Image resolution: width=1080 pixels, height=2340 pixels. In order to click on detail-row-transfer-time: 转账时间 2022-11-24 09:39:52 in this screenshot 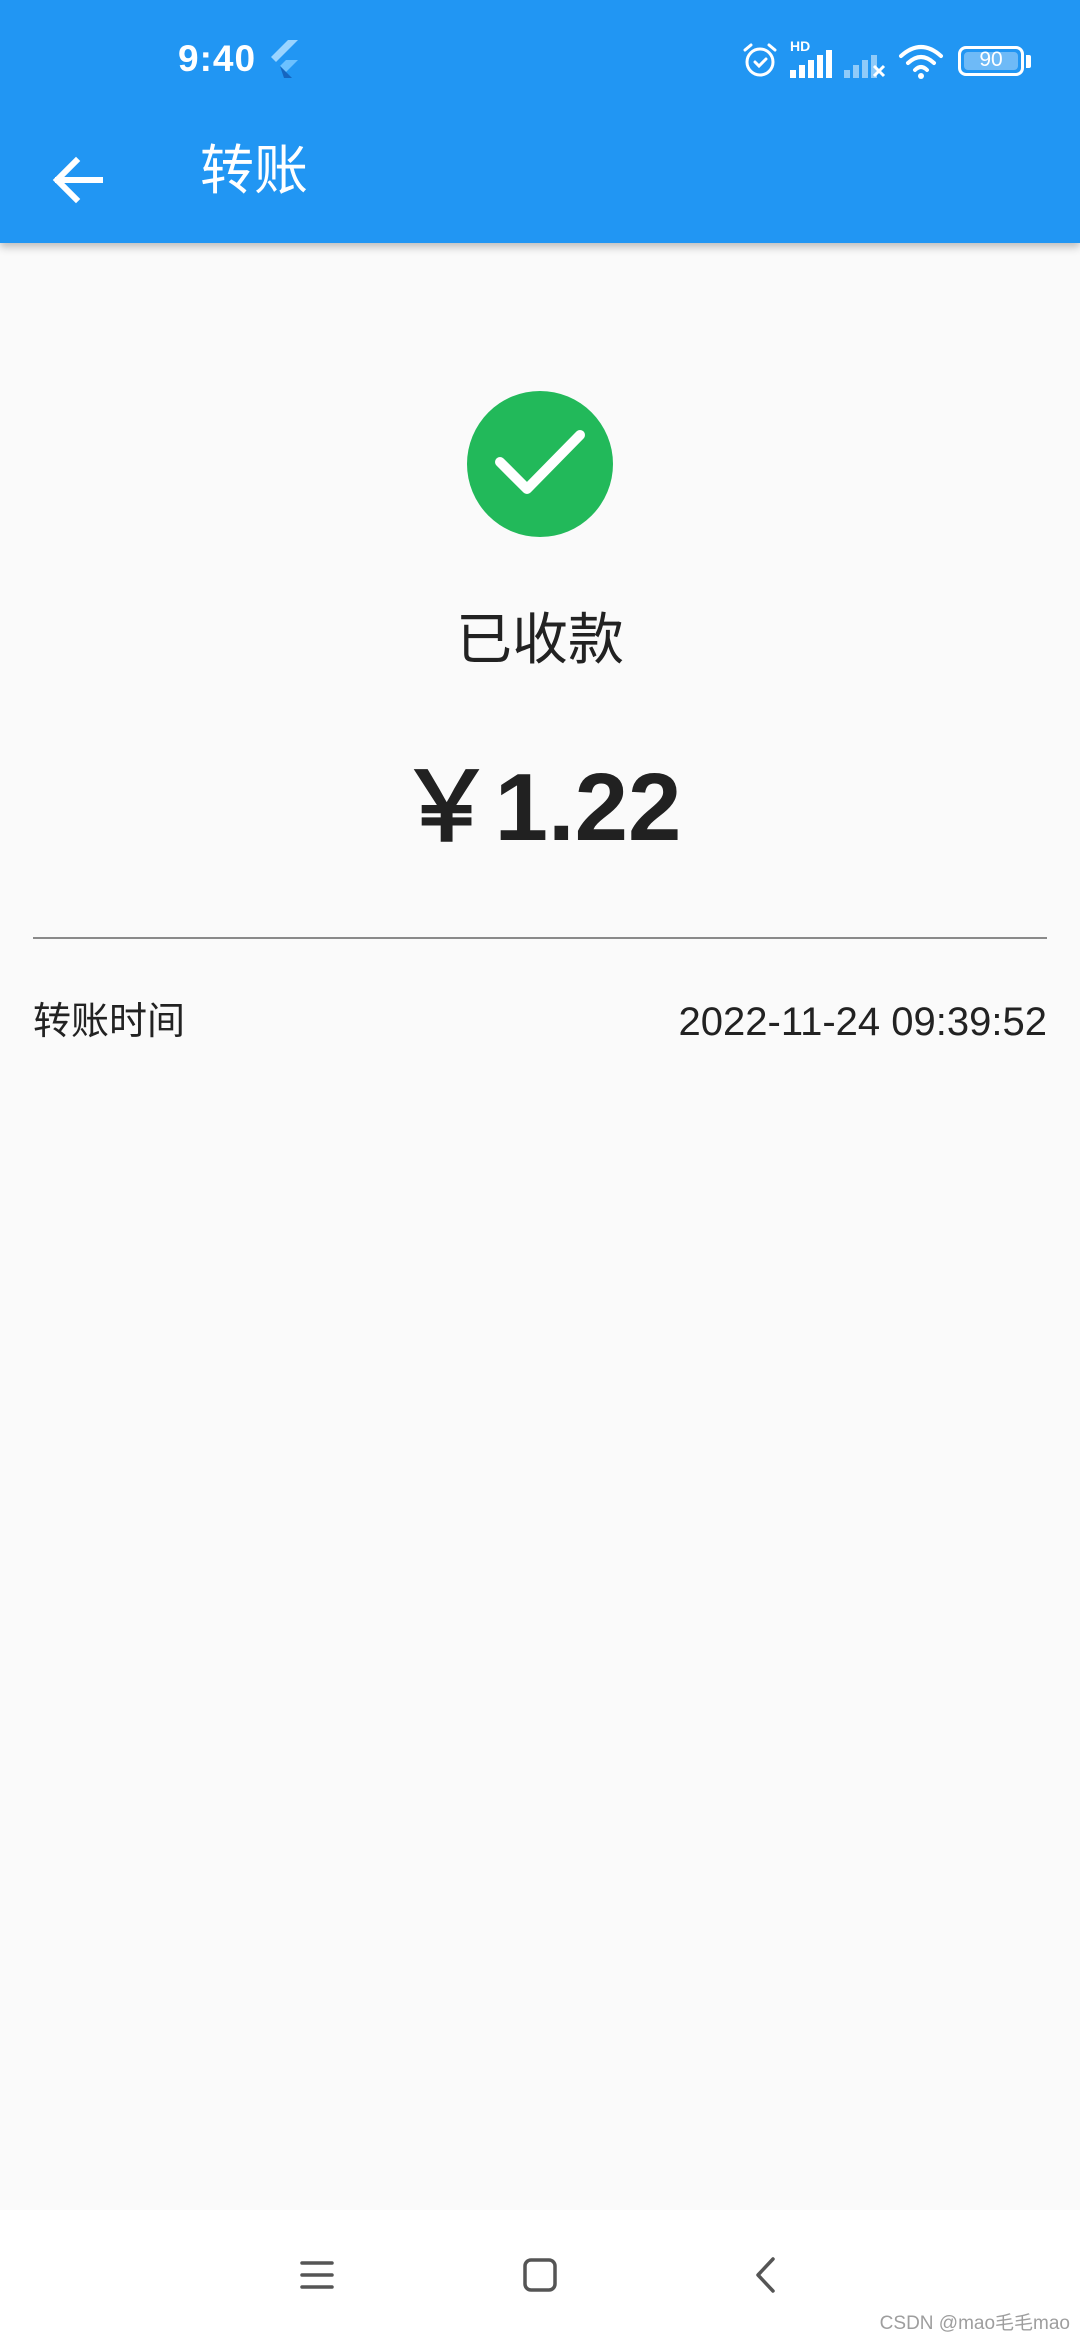, I will do `click(540, 1025)`.